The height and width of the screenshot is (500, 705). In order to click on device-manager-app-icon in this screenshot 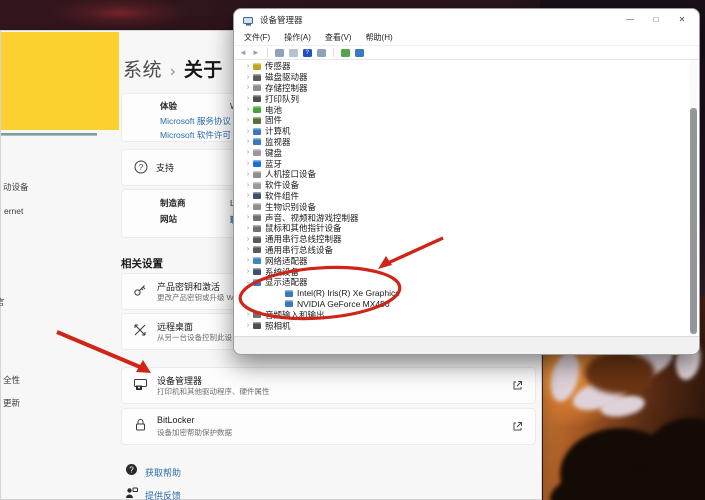, I will do `click(248, 20)`.